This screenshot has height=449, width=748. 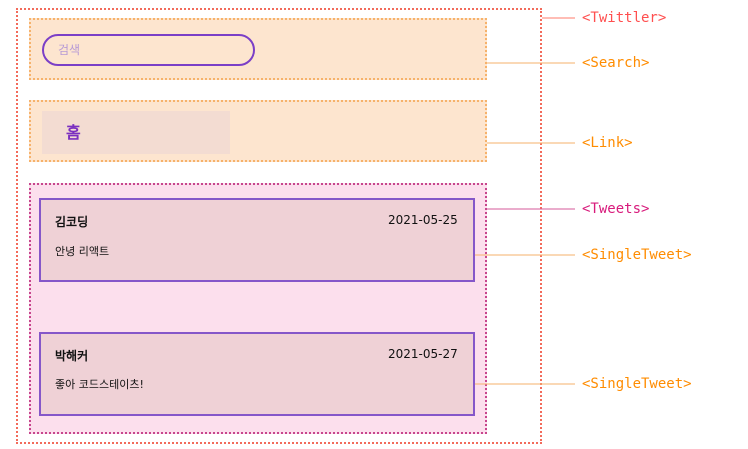 I want to click on label-twittler: <Twittler>, so click(x=624, y=18).